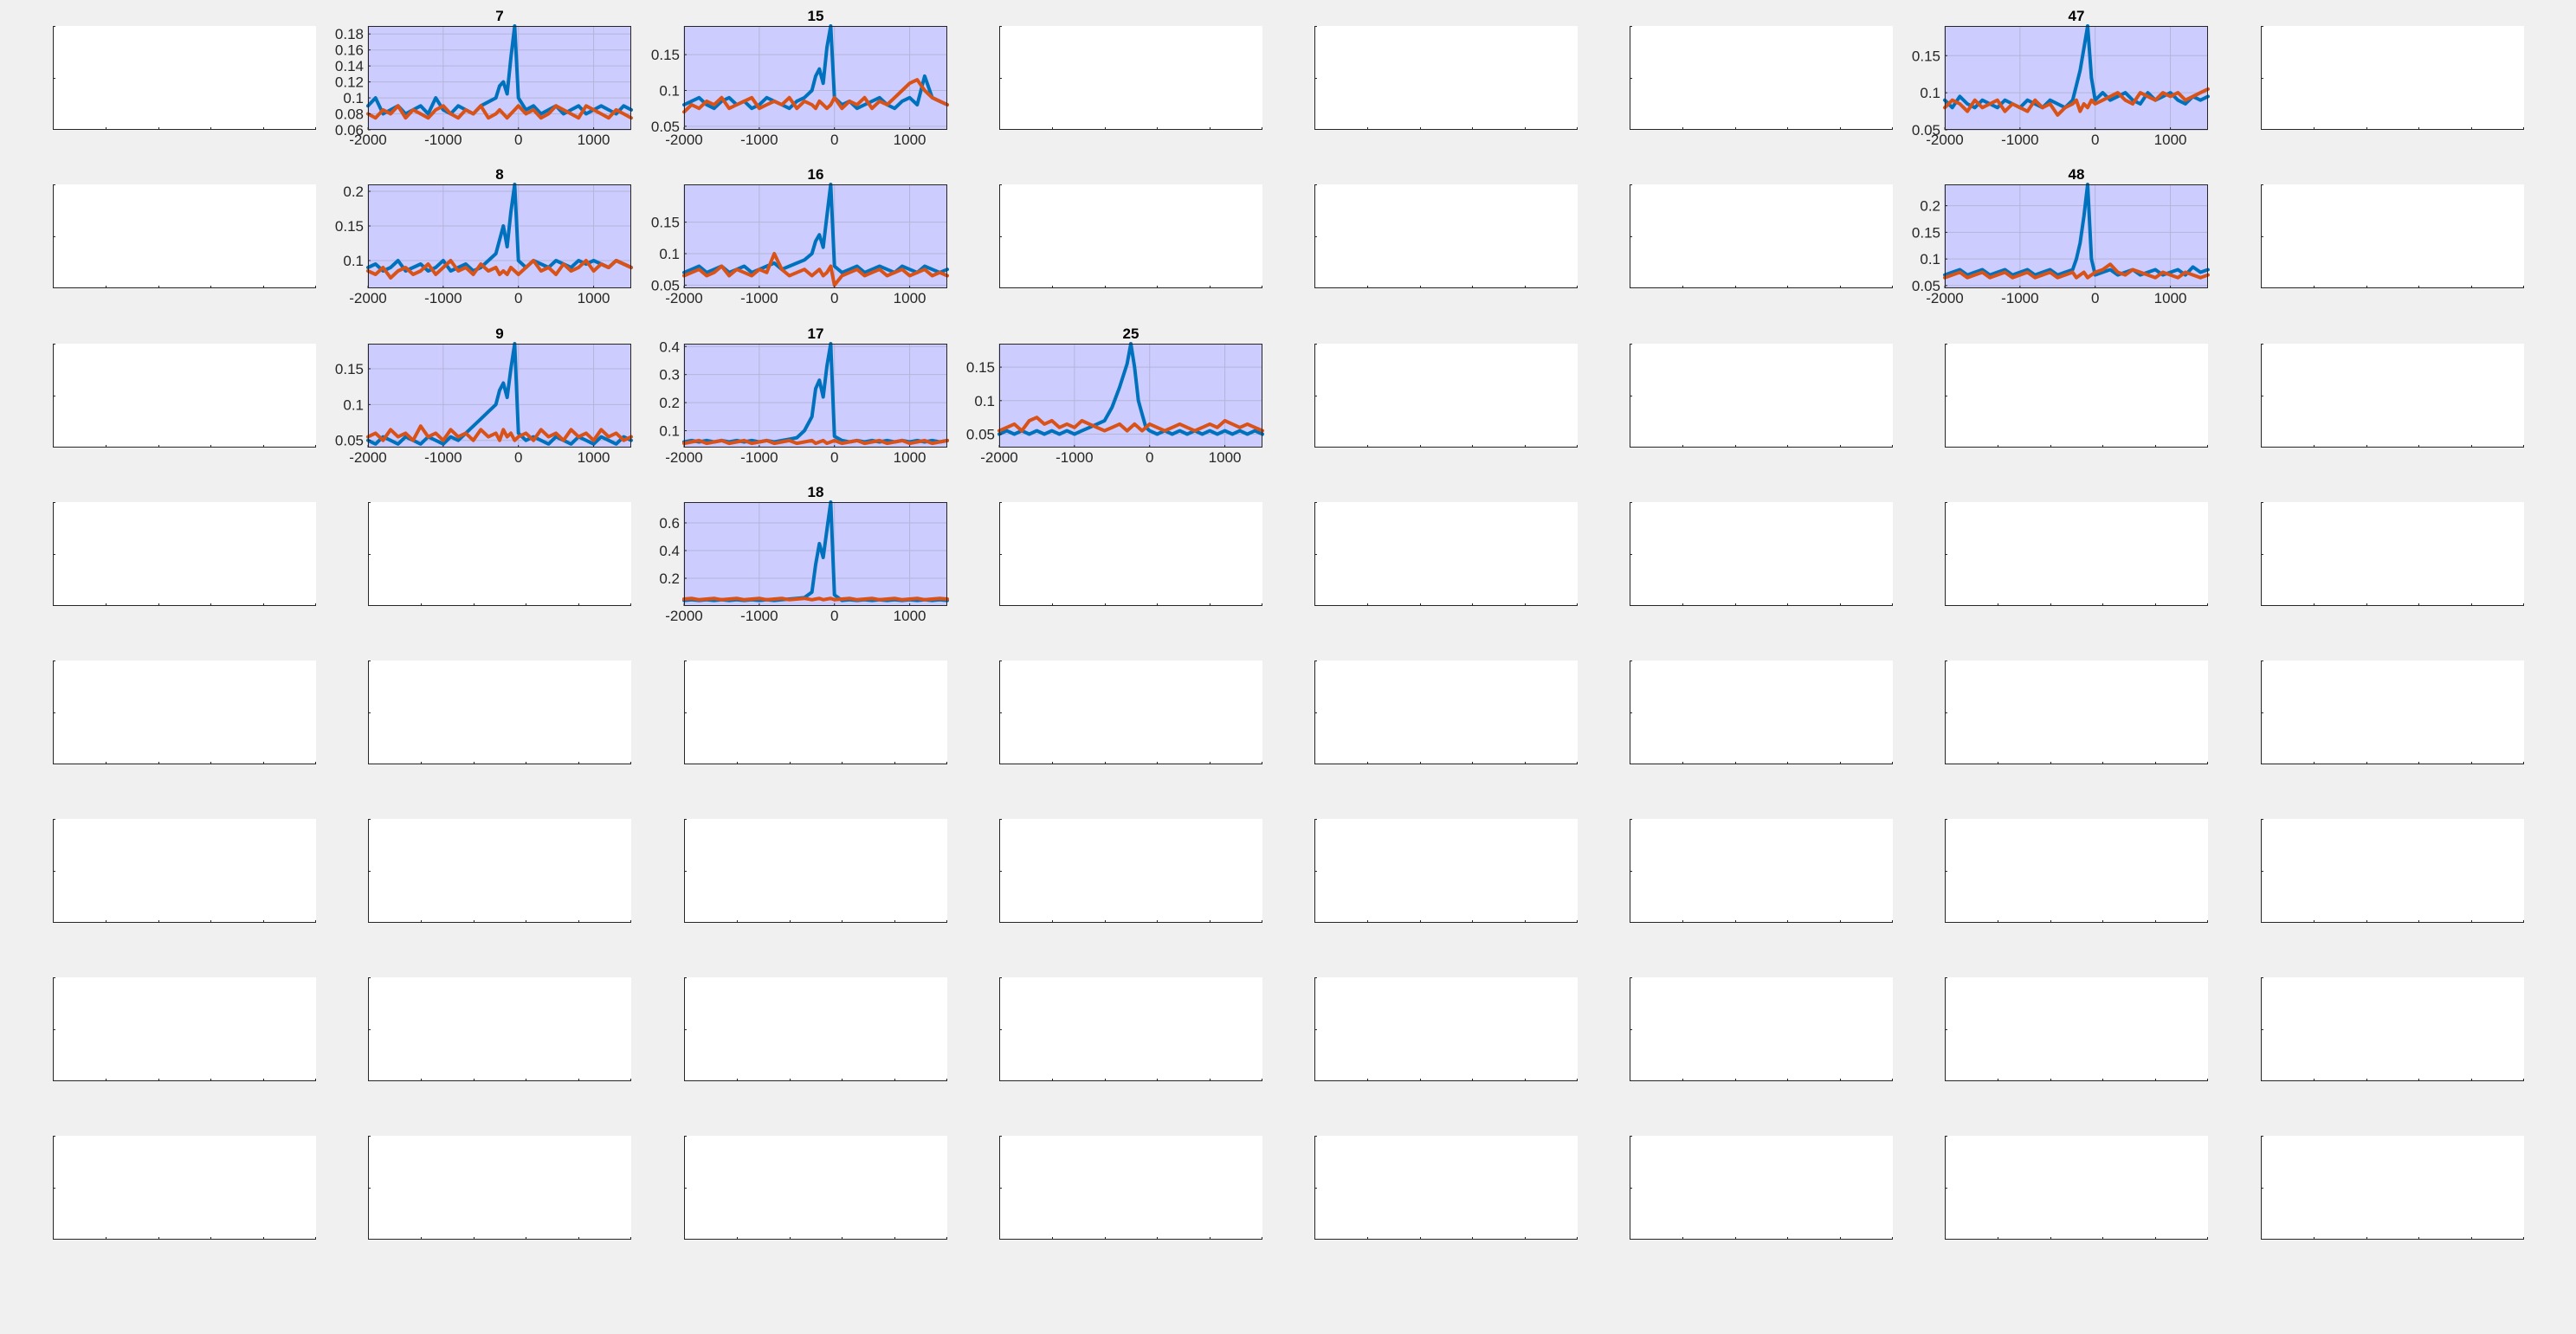 This screenshot has height=1334, width=2576. I want to click on chart-panel-25: -2000 -1000 0 1000 0.05 0.1 0.15 25, so click(1115, 395).